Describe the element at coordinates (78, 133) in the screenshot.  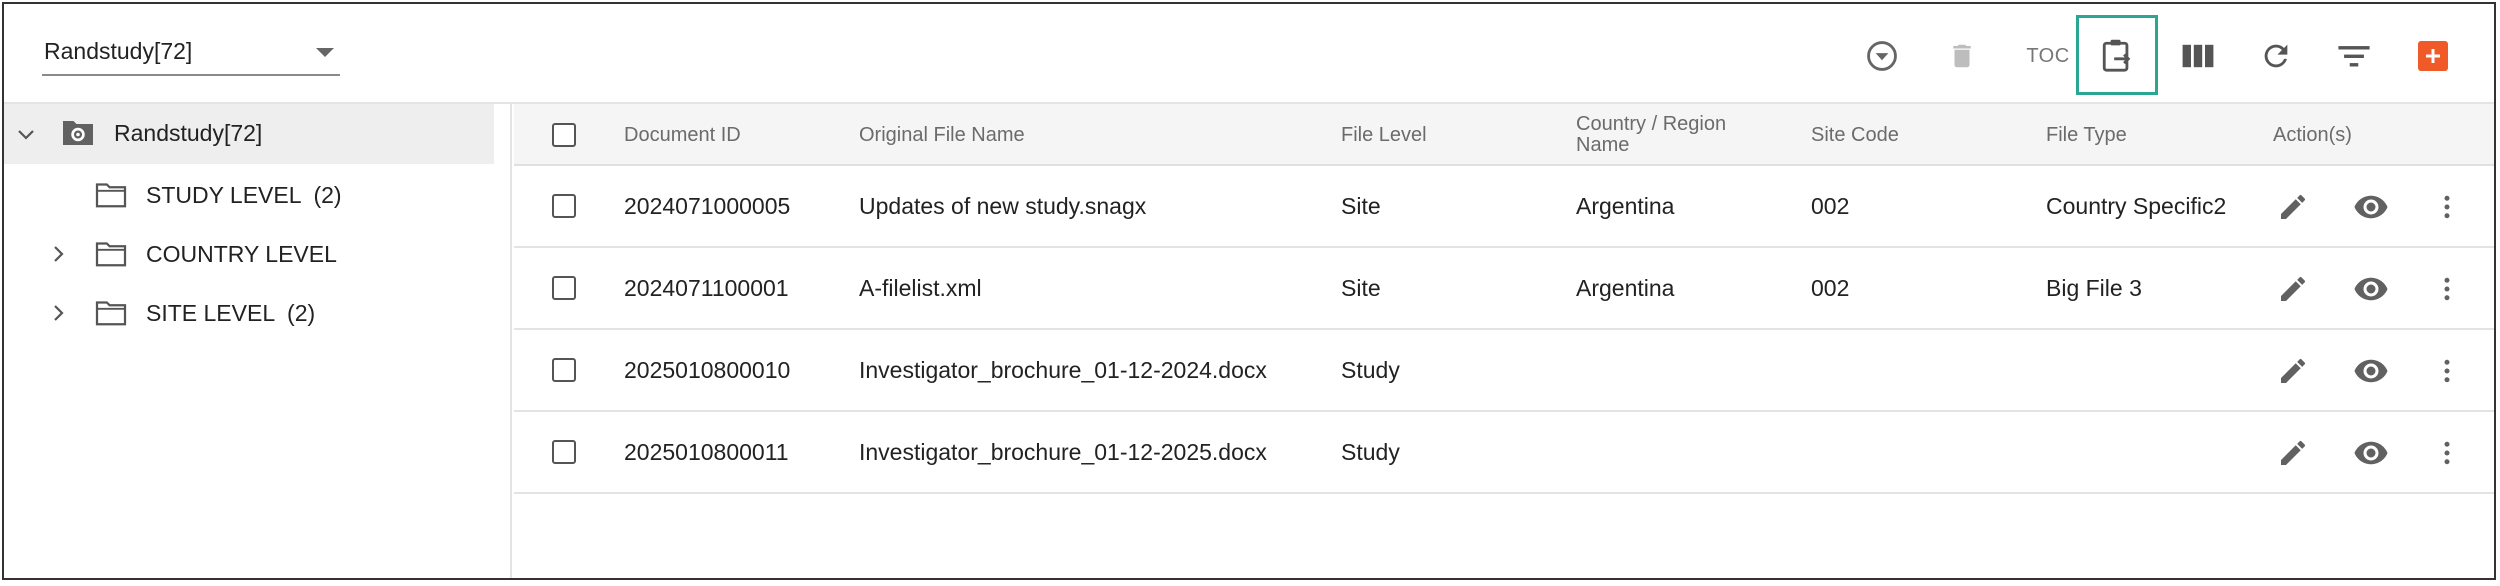
I see `folder-gear-icon` at that location.